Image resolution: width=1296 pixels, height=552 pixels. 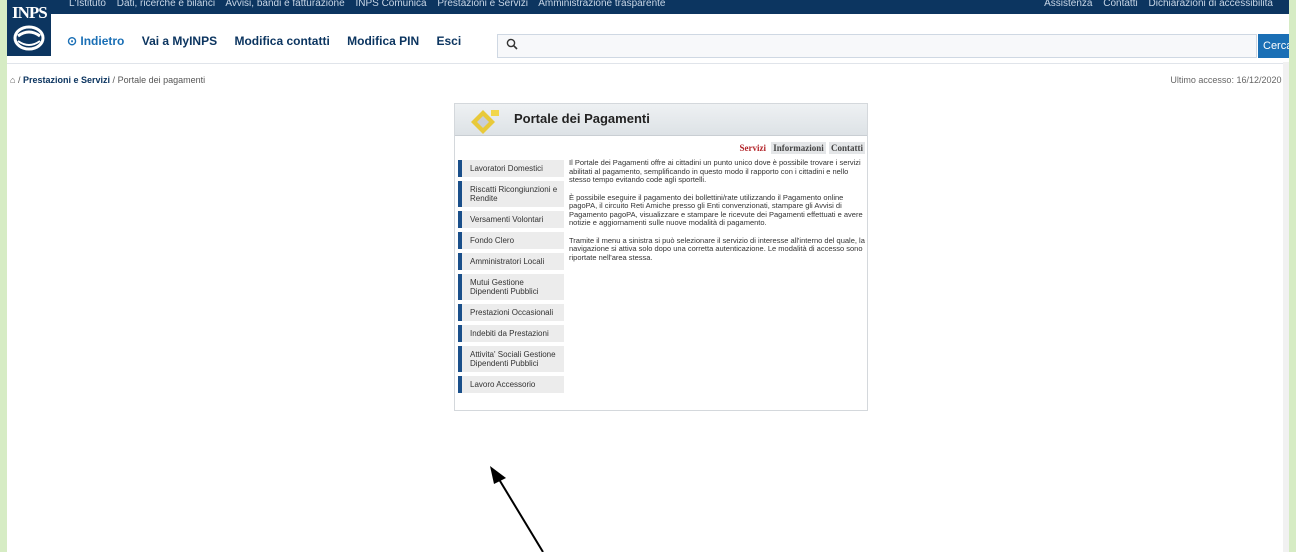 I want to click on scrollbar, so click(x=1286, y=307).